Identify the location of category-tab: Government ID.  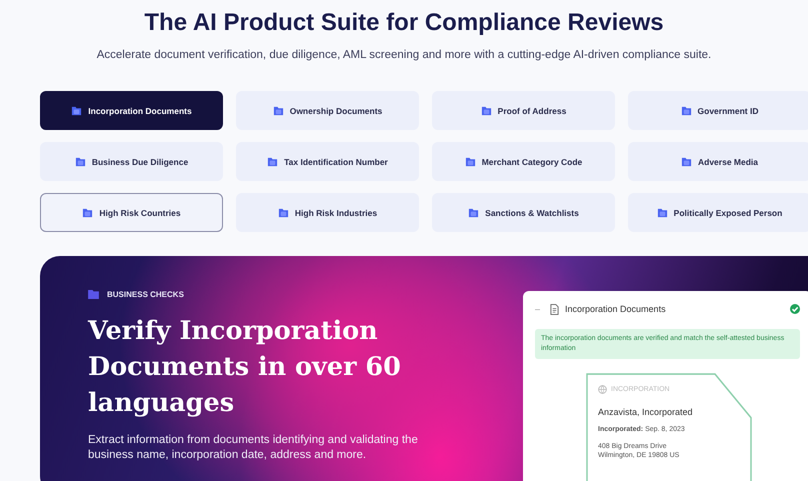
(718, 110).